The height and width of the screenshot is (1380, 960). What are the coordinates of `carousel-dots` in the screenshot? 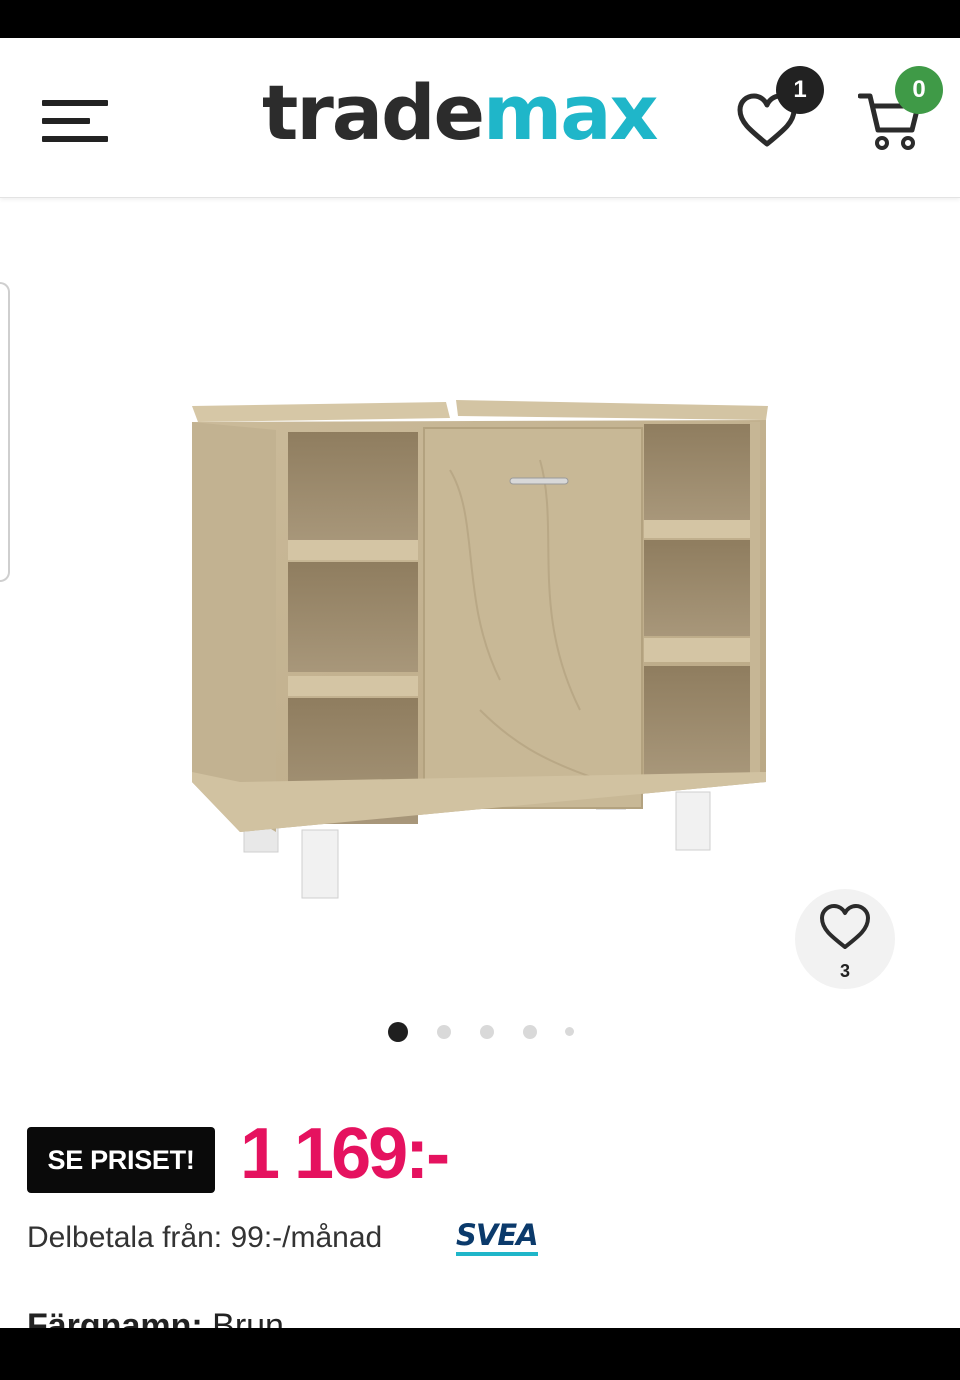 It's located at (484, 1031).